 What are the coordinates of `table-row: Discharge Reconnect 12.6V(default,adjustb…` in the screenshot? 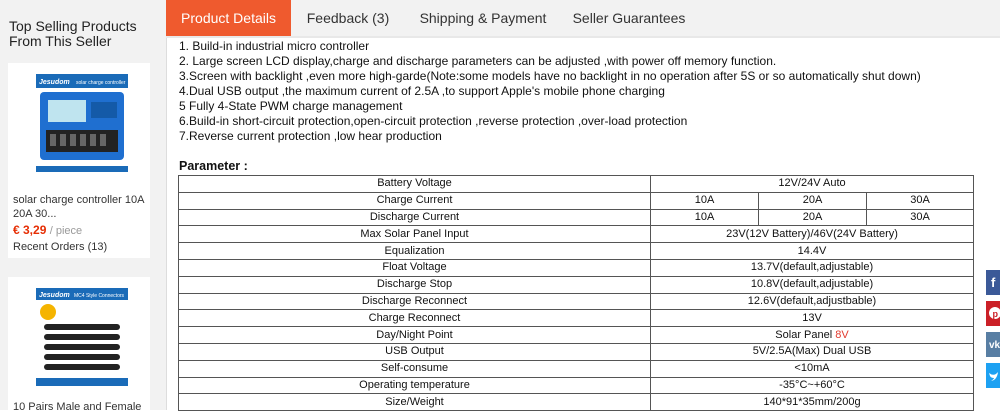 It's located at (576, 301).